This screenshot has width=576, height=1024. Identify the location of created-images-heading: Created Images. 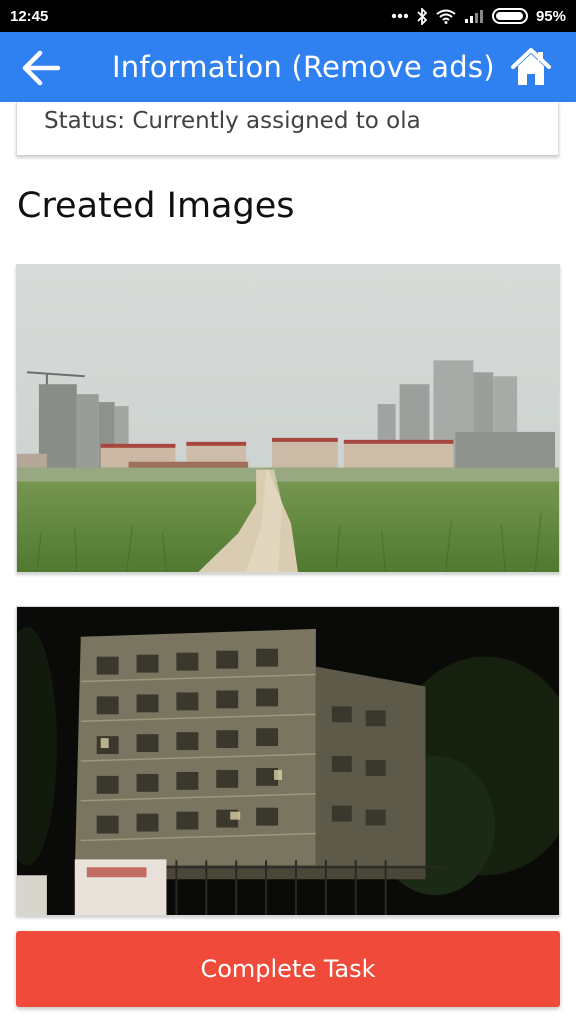
(156, 206).